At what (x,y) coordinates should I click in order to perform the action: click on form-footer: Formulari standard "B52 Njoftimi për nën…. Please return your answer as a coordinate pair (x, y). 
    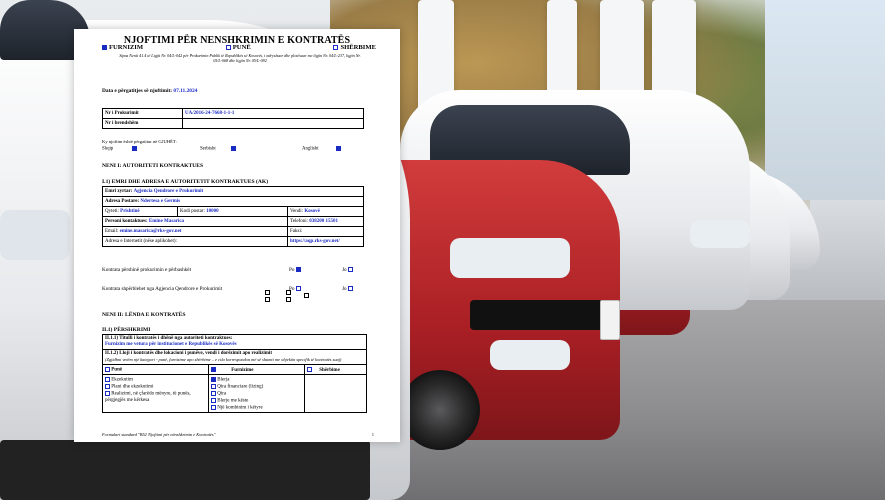
    Looking at the image, I should click on (159, 434).